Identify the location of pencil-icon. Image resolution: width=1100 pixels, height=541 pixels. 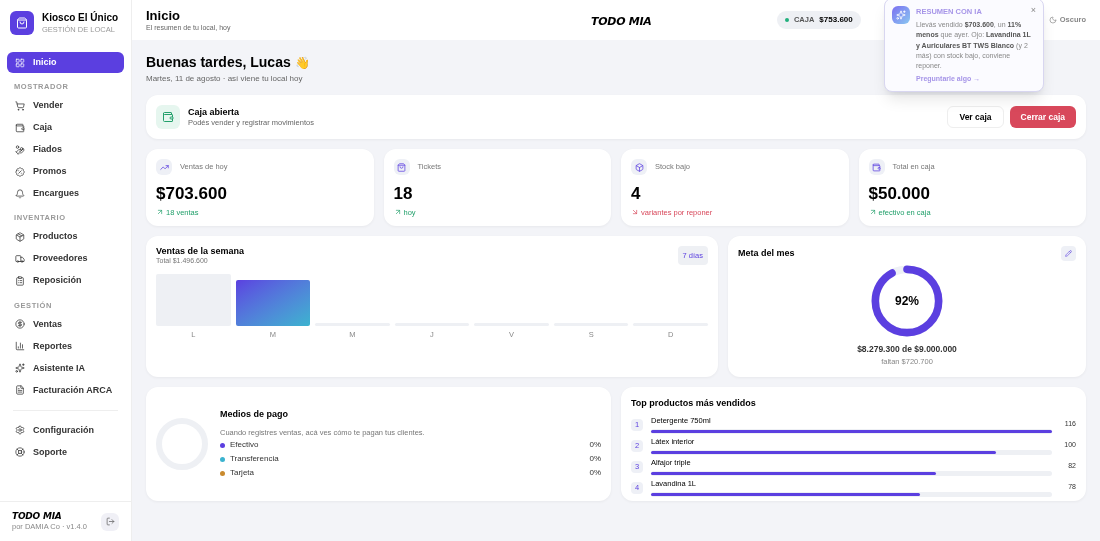
(1068, 253).